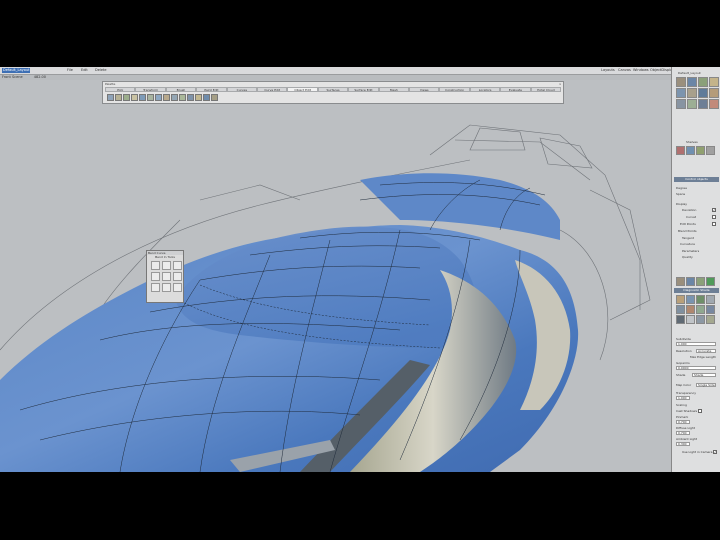 This screenshot has width=720, height=540. Describe the element at coordinates (363, 89) in the screenshot. I see `tab-surface-edit: Surface Edit` at that location.